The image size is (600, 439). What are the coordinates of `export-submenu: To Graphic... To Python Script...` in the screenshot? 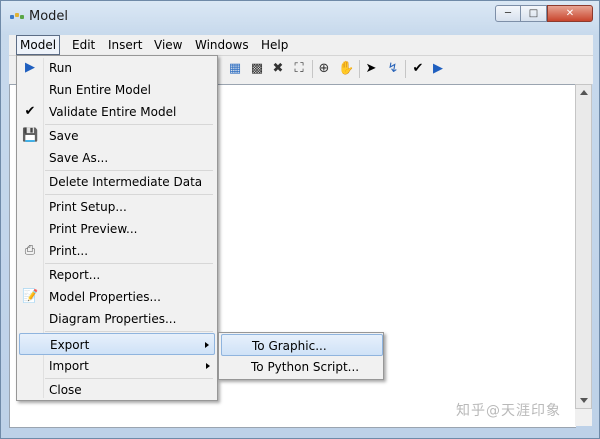 It's located at (301, 356).